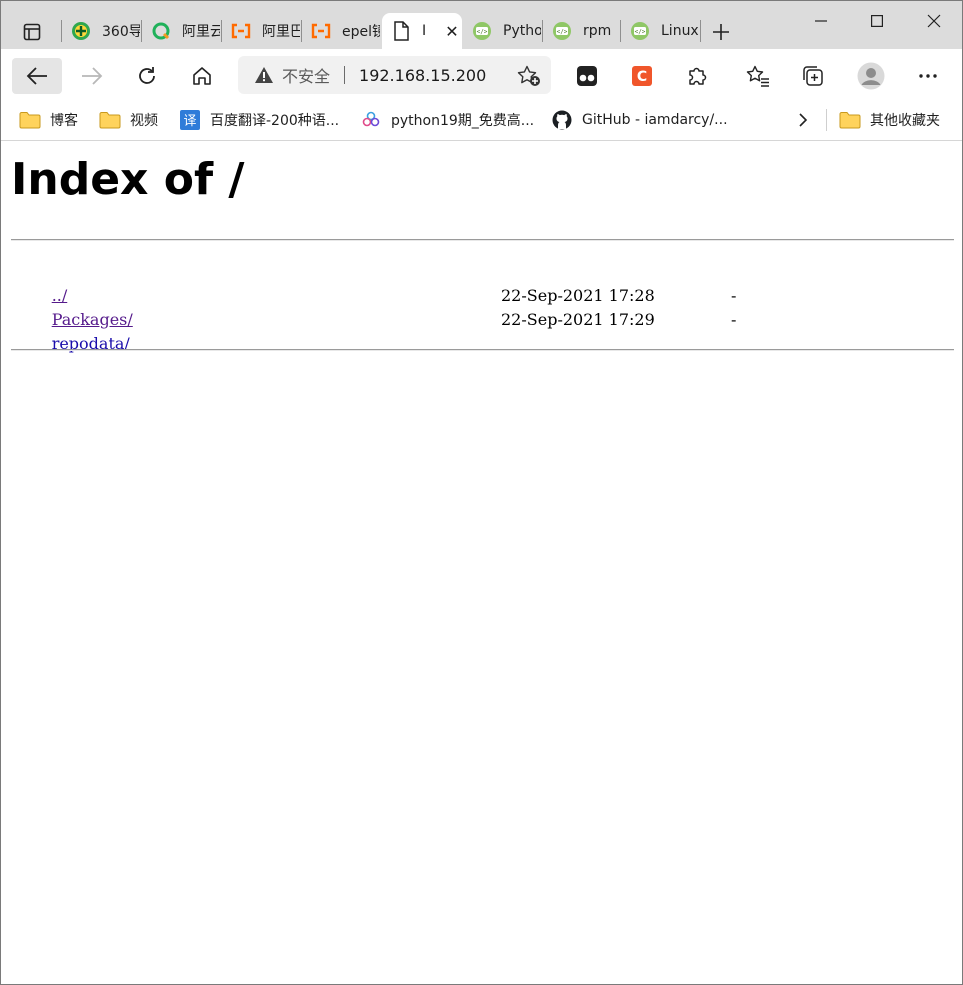 The height and width of the screenshot is (985, 963). I want to click on tab-linux: </> Linux, so click(660, 31).